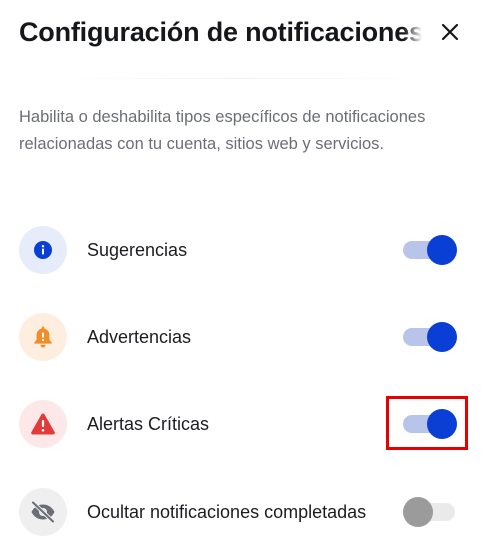  I want to click on bell-icon, so click(43, 337).